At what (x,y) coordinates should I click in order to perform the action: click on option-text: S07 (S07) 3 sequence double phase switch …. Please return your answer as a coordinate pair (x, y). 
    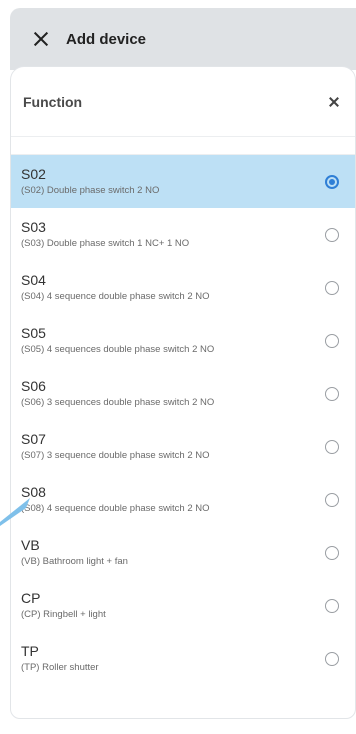
    Looking at the image, I should click on (115, 446).